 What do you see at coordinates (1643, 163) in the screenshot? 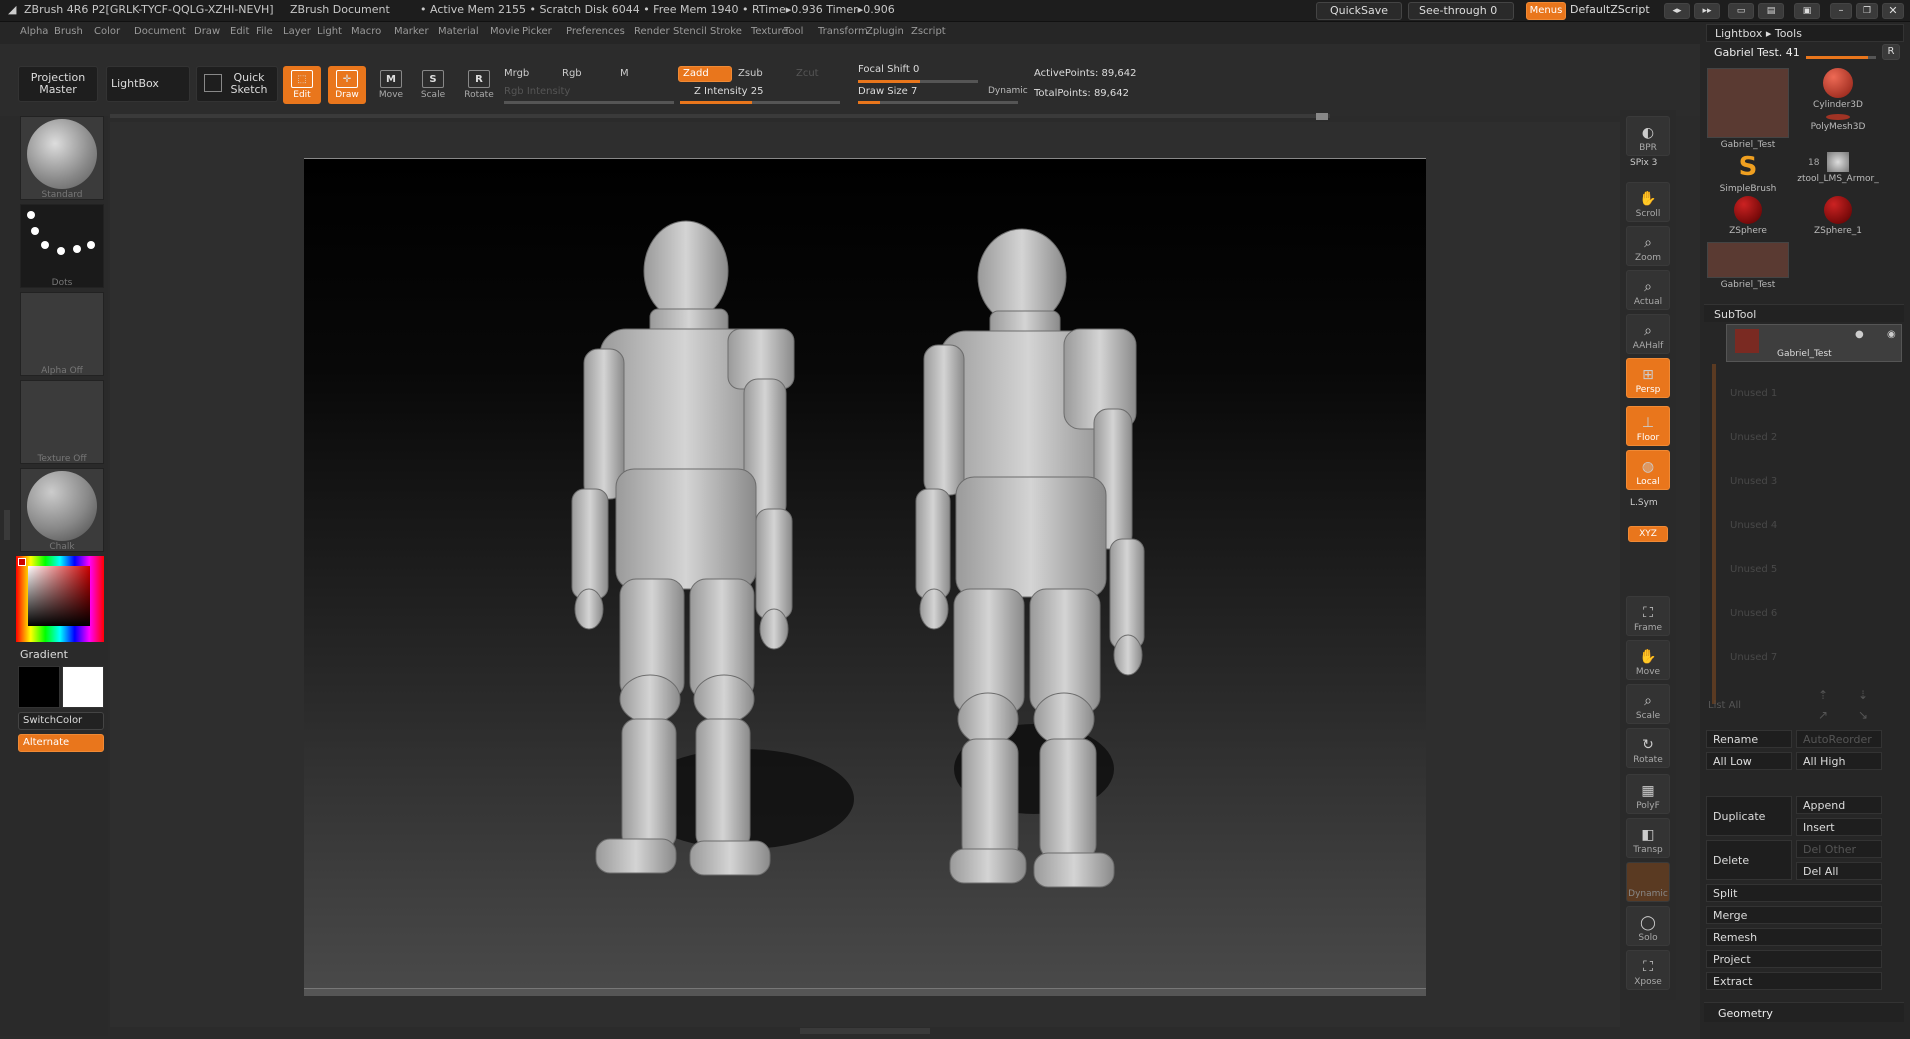
I see `shelf-spix-3-button: SPix 3` at bounding box center [1643, 163].